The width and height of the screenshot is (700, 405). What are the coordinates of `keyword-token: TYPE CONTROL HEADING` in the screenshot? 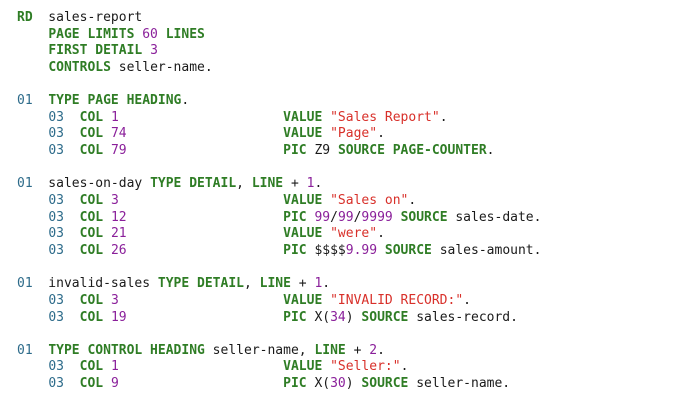 It's located at (126, 350).